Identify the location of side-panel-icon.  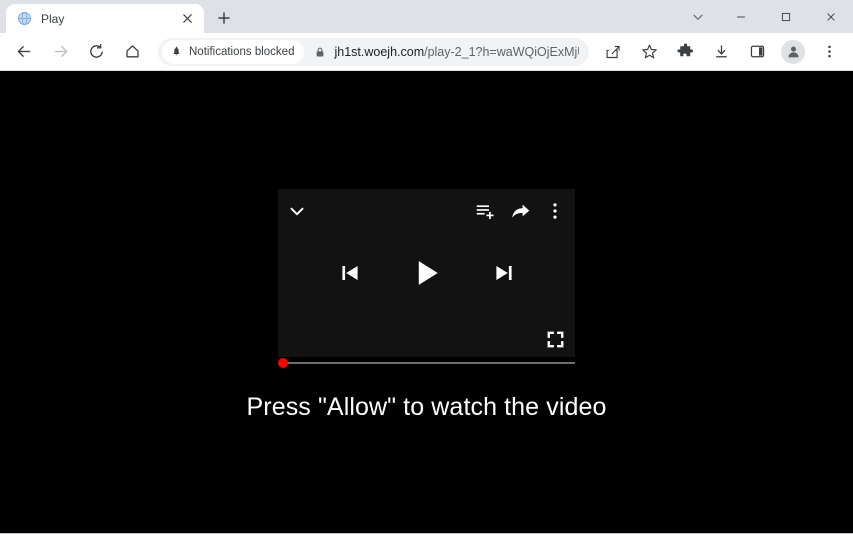
(757, 52).